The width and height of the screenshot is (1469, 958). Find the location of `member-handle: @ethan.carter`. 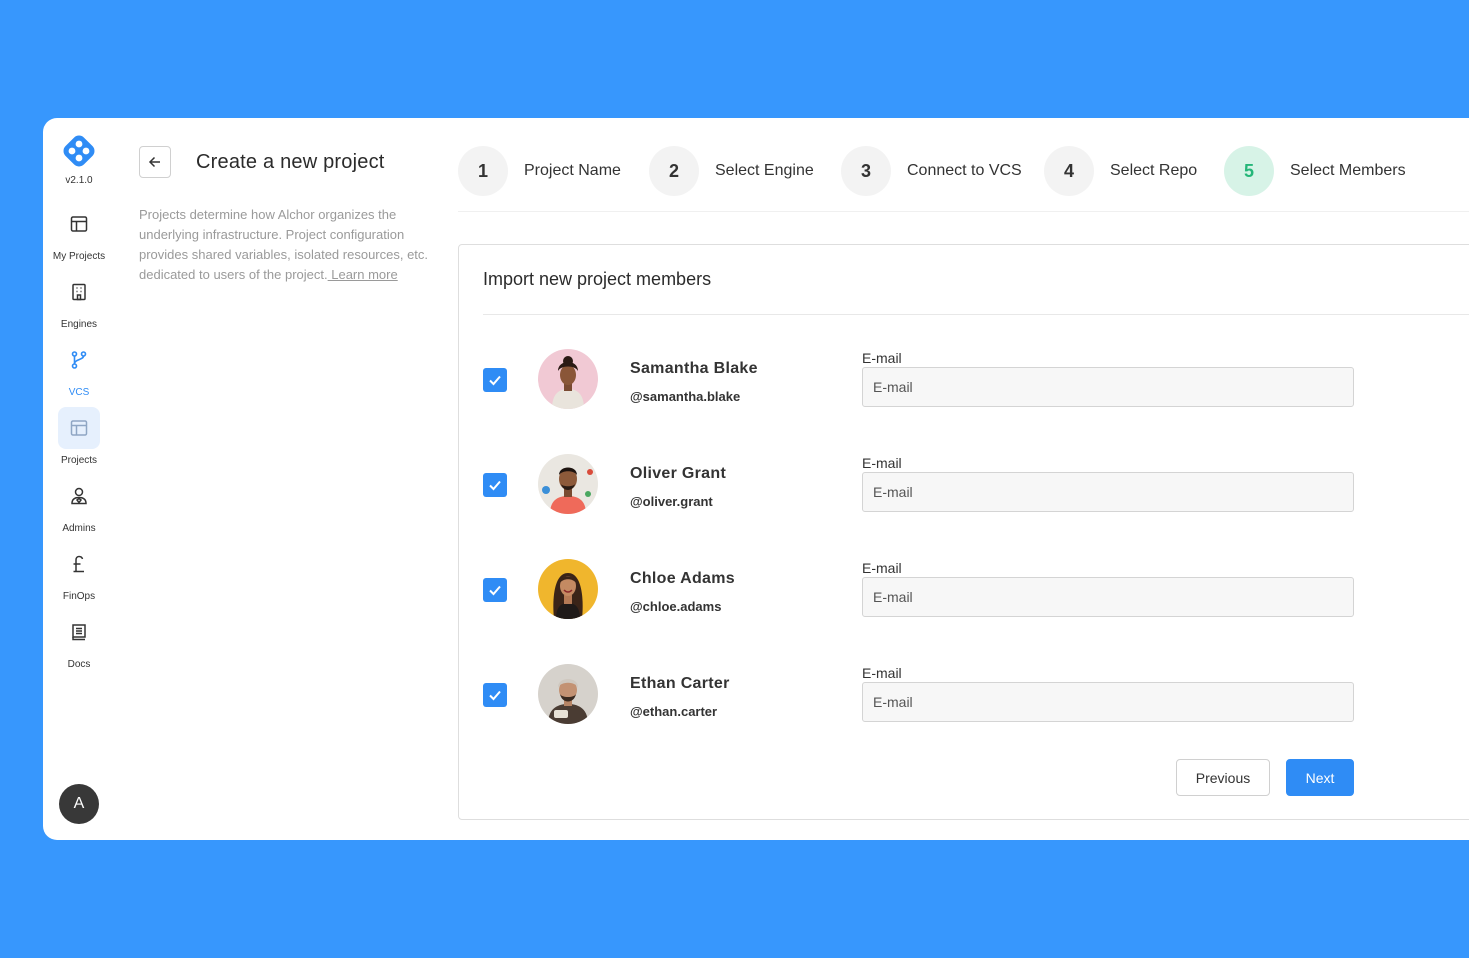

member-handle: @ethan.carter is located at coordinates (674, 711).